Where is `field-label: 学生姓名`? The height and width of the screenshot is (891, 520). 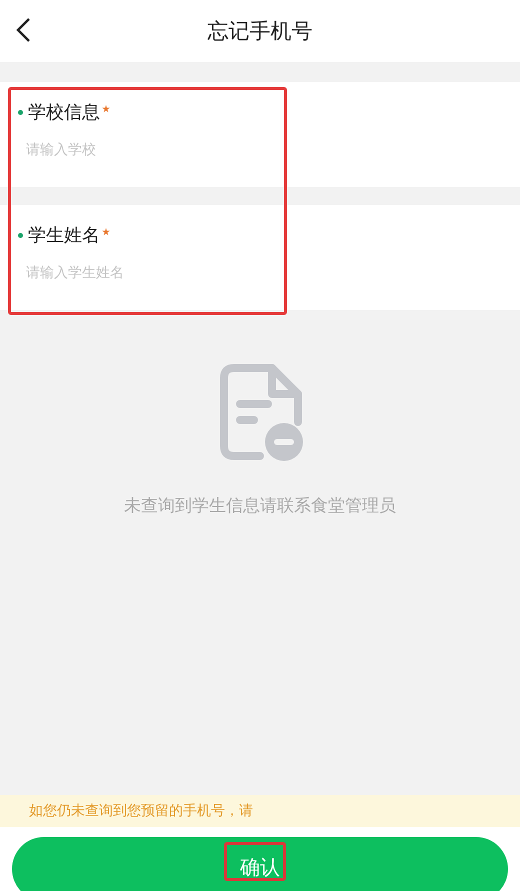 field-label: 学生姓名 is located at coordinates (64, 235).